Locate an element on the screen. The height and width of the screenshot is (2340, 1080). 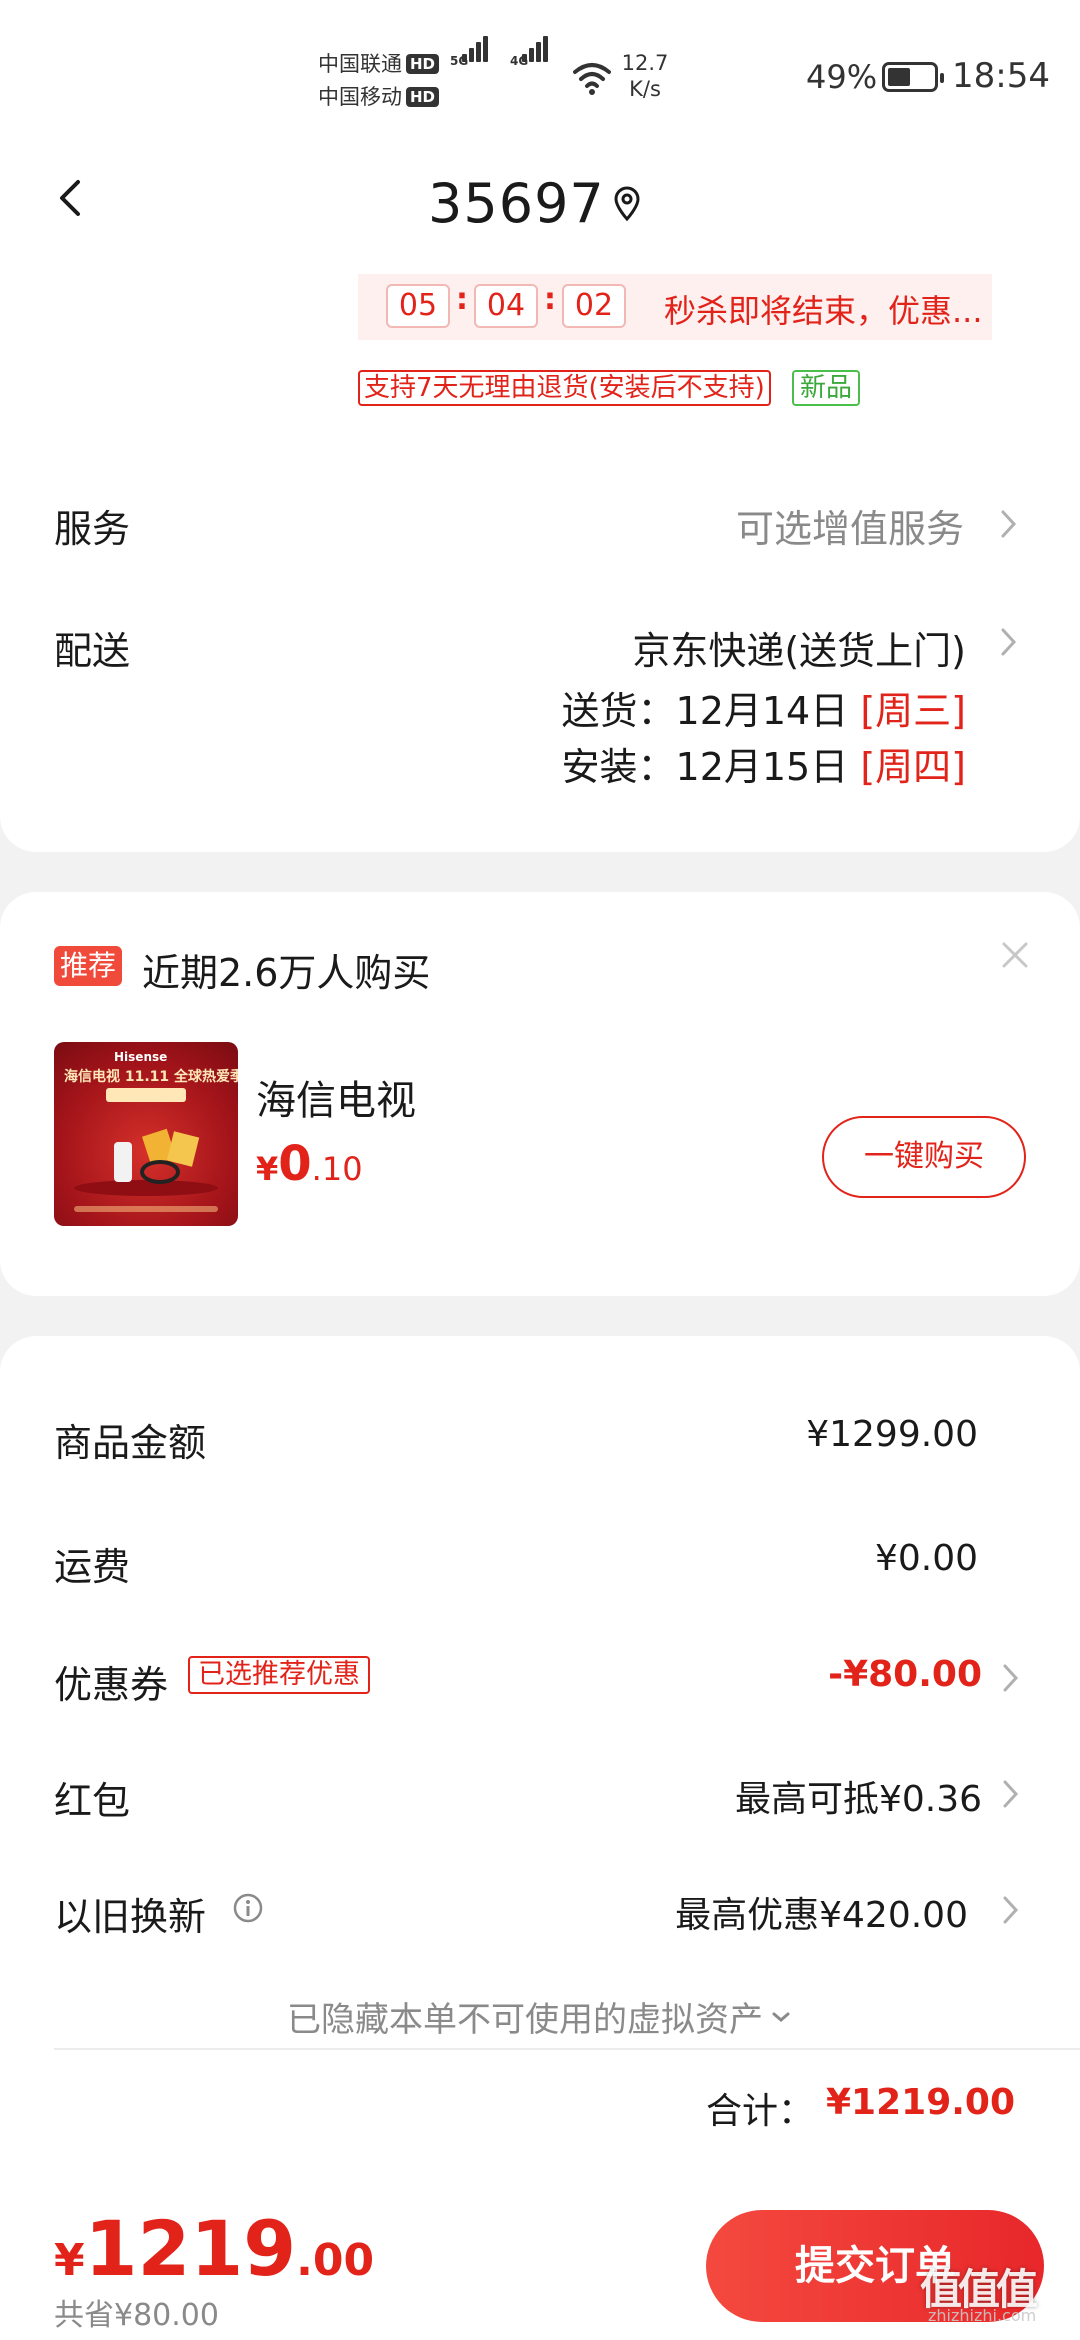
carrier-info: 中国联通 HD 中国移动 HD is located at coordinates (379, 81).